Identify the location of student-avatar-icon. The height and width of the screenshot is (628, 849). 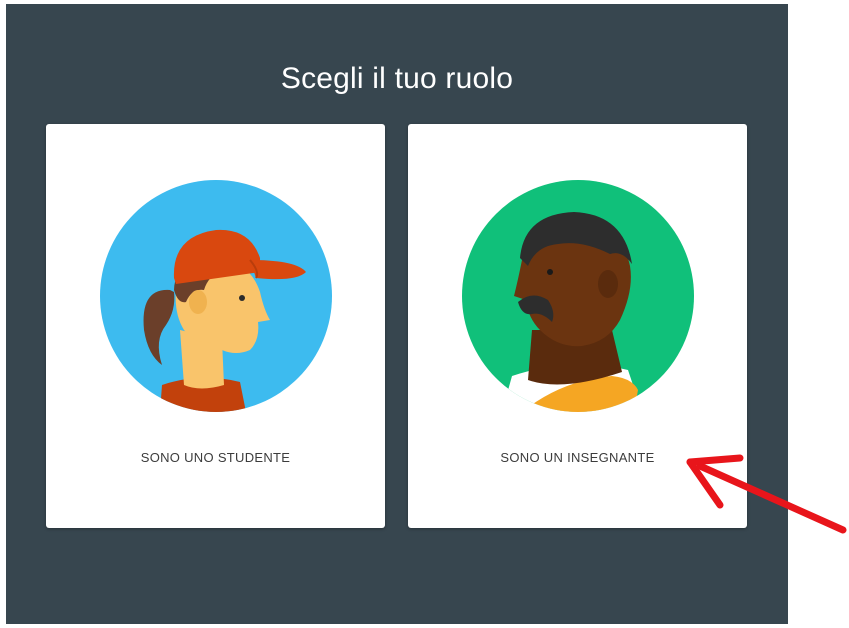
(216, 296).